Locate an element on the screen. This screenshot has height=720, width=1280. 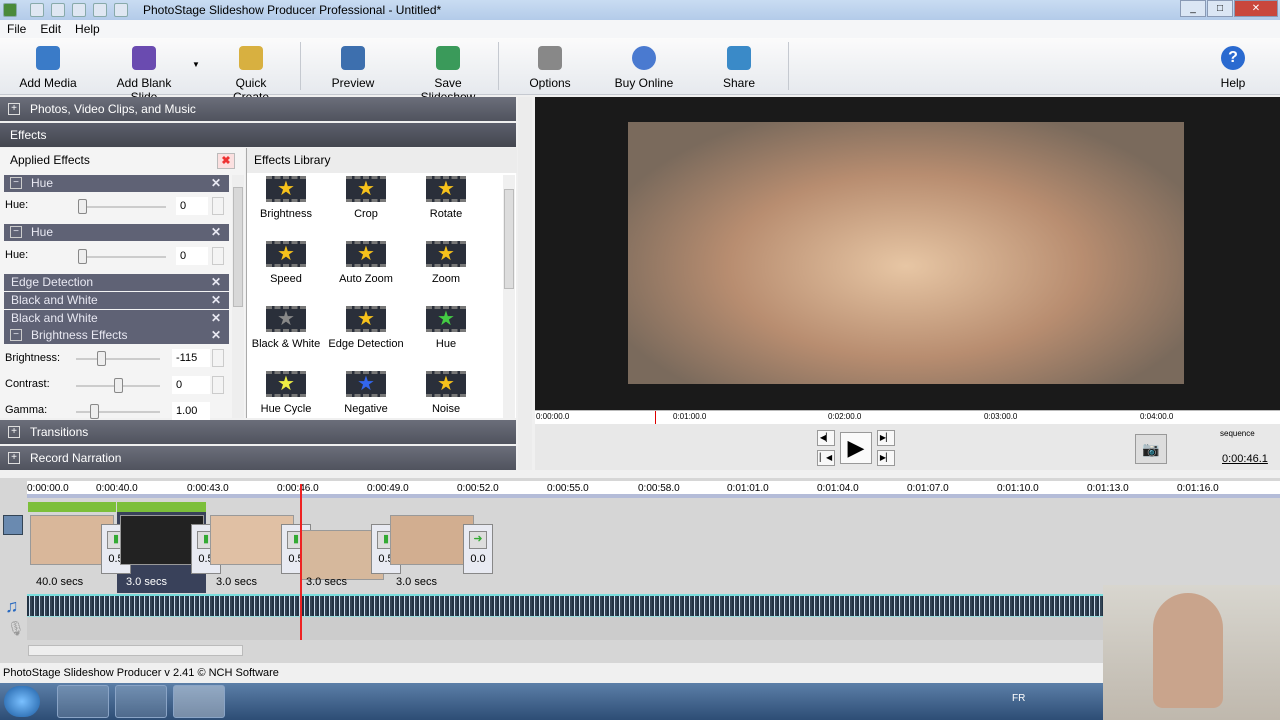
start-button is located at coordinates (22, 701).